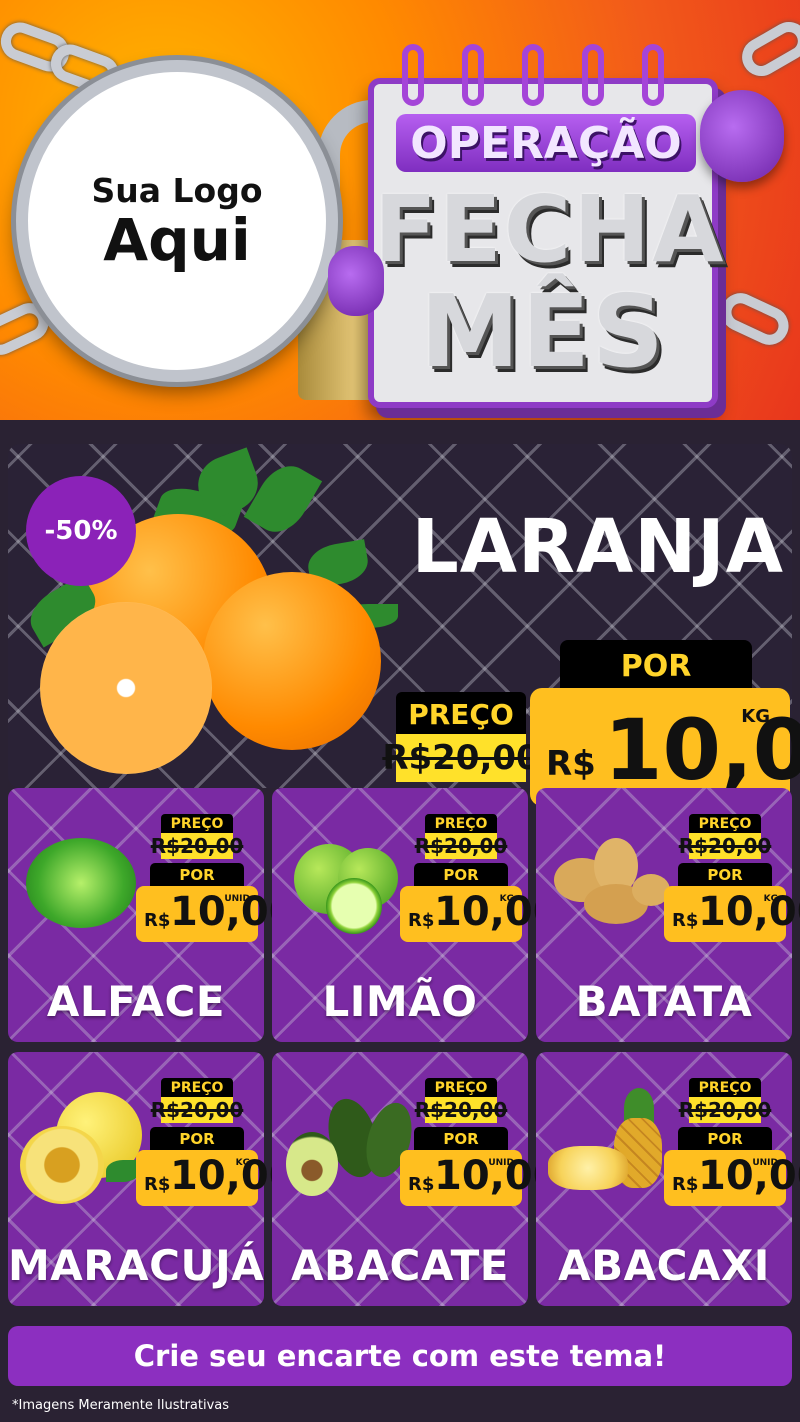 This screenshot has height=1422, width=800. Describe the element at coordinates (136, 1265) in the screenshot. I see `product-name: MARACUJÁ` at that location.